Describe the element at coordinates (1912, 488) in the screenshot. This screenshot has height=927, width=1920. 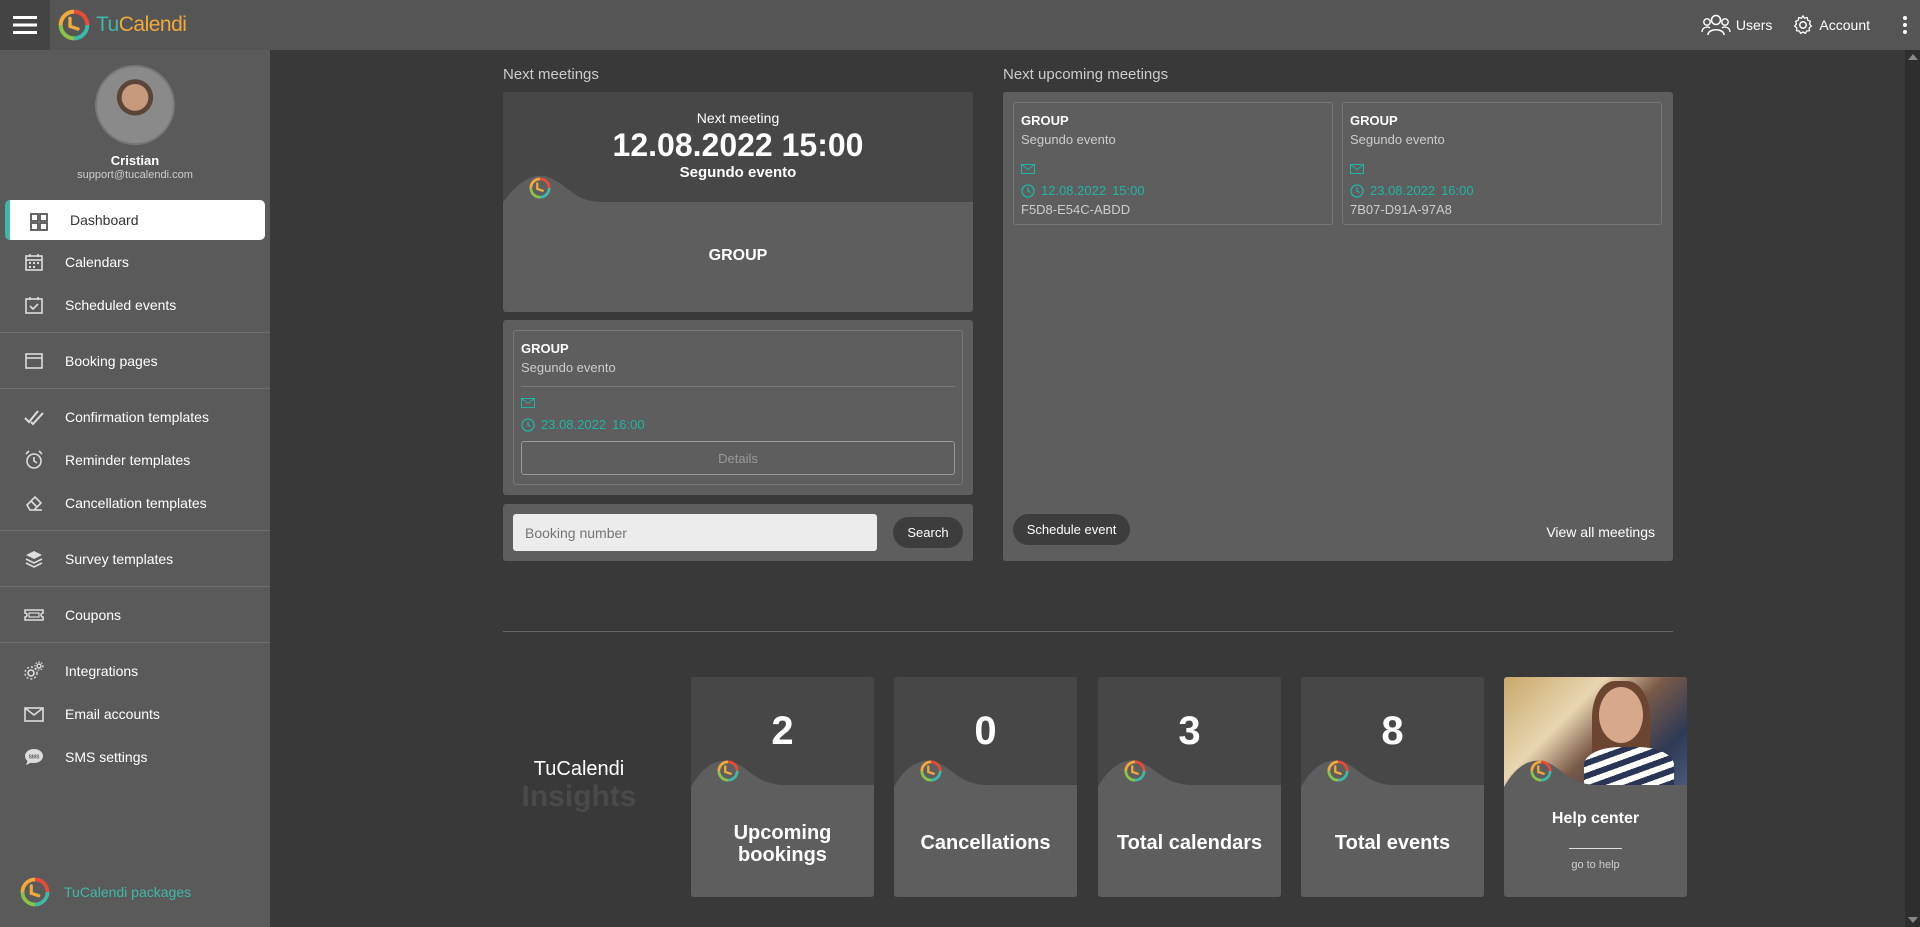
I see `scrollbar` at that location.